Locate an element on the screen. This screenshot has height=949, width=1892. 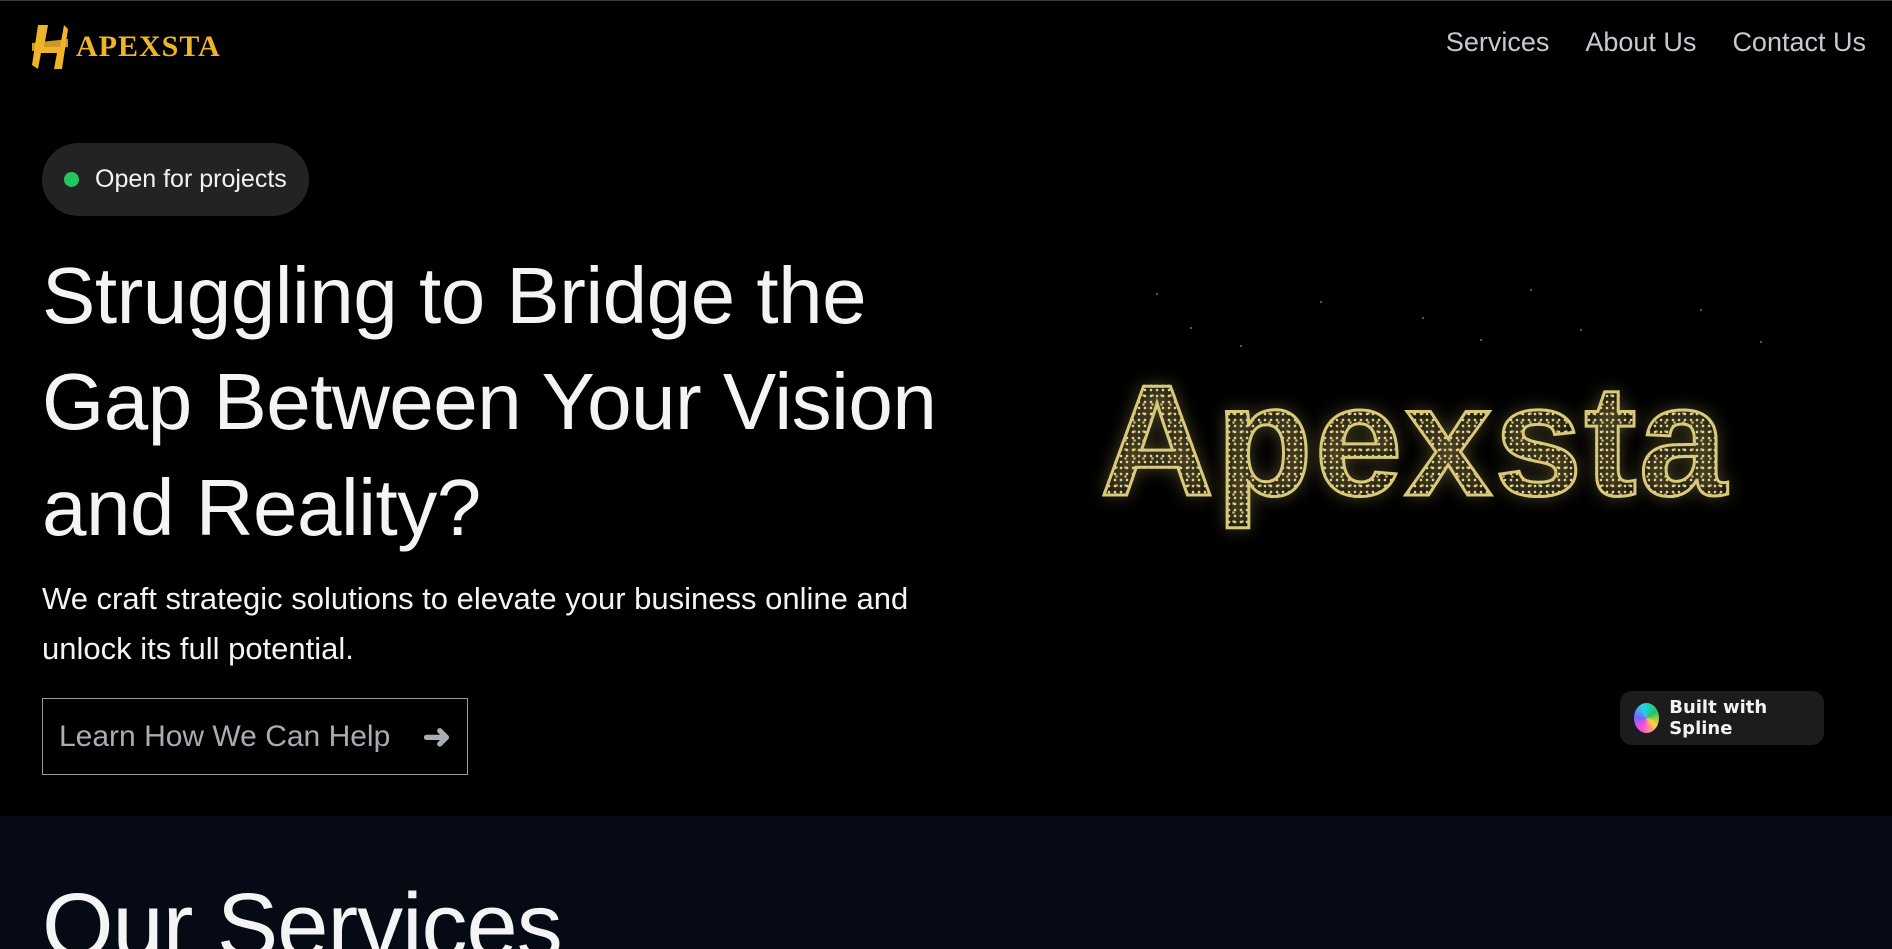
spline-3d-scene: Apexsta is located at coordinates (1440, 431).